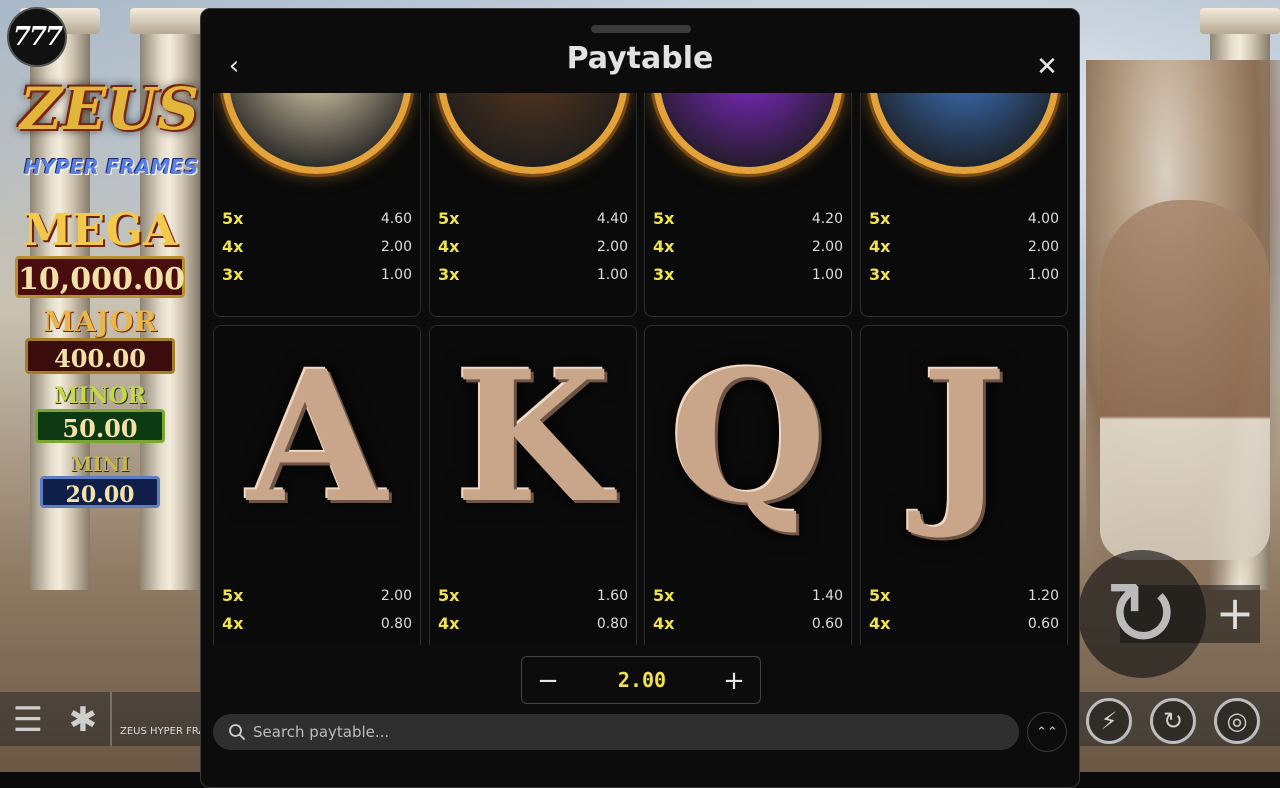 This screenshot has height=788, width=1280. What do you see at coordinates (396, 219) in the screenshot?
I see `payout-amount: 4.60` at bounding box center [396, 219].